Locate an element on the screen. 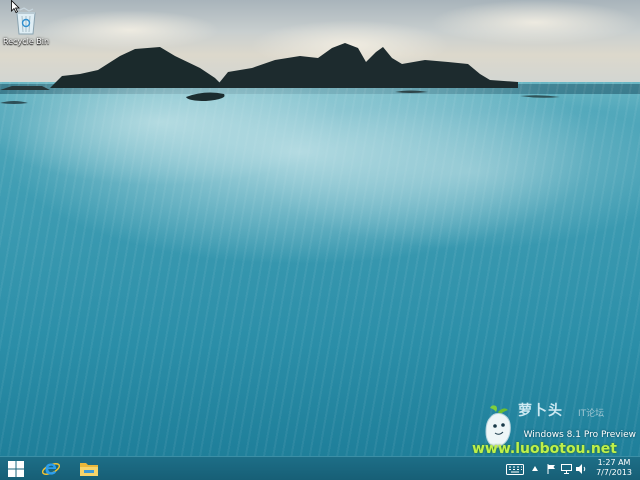 The width and height of the screenshot is (640, 480). recycle-bin-label: Recycle Bin is located at coordinates (26, 41).